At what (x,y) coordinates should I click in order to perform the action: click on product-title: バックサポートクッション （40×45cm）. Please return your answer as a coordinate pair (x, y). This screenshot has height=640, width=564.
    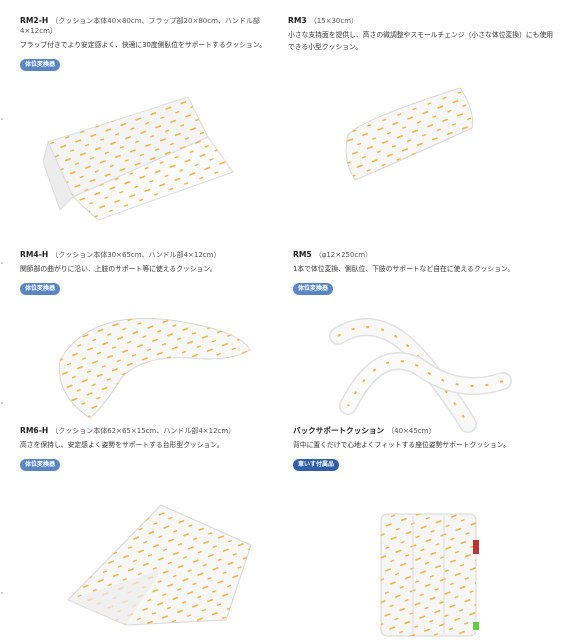
    Looking at the image, I should click on (425, 431).